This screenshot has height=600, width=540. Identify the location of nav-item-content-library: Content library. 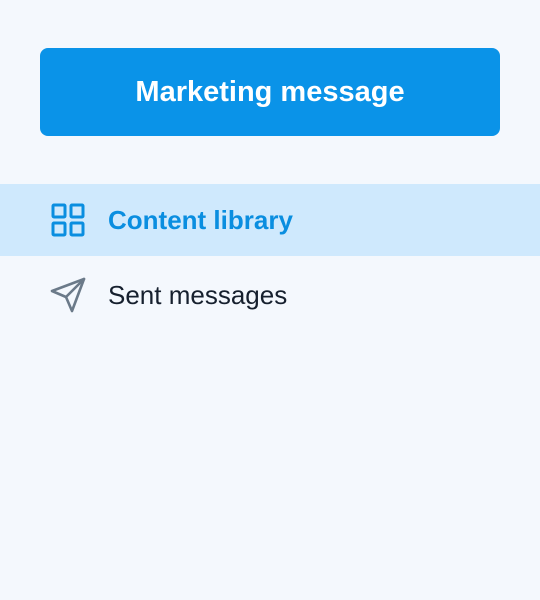
(270, 220).